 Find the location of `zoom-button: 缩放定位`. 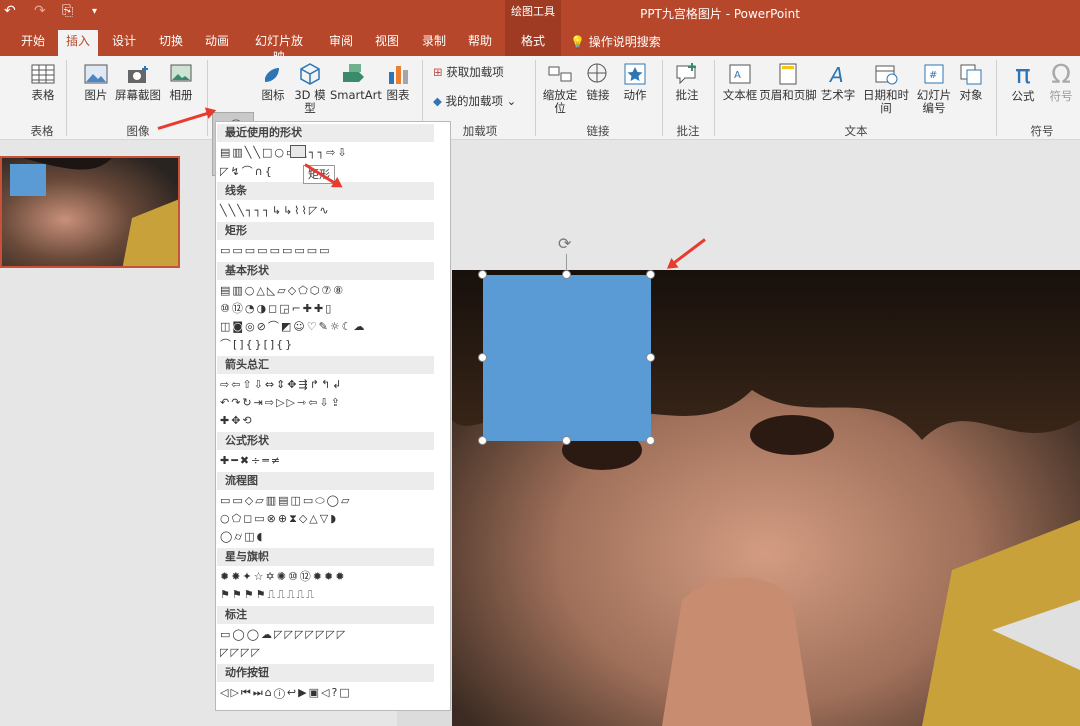

zoom-button: 缩放定位 is located at coordinates (560, 88).